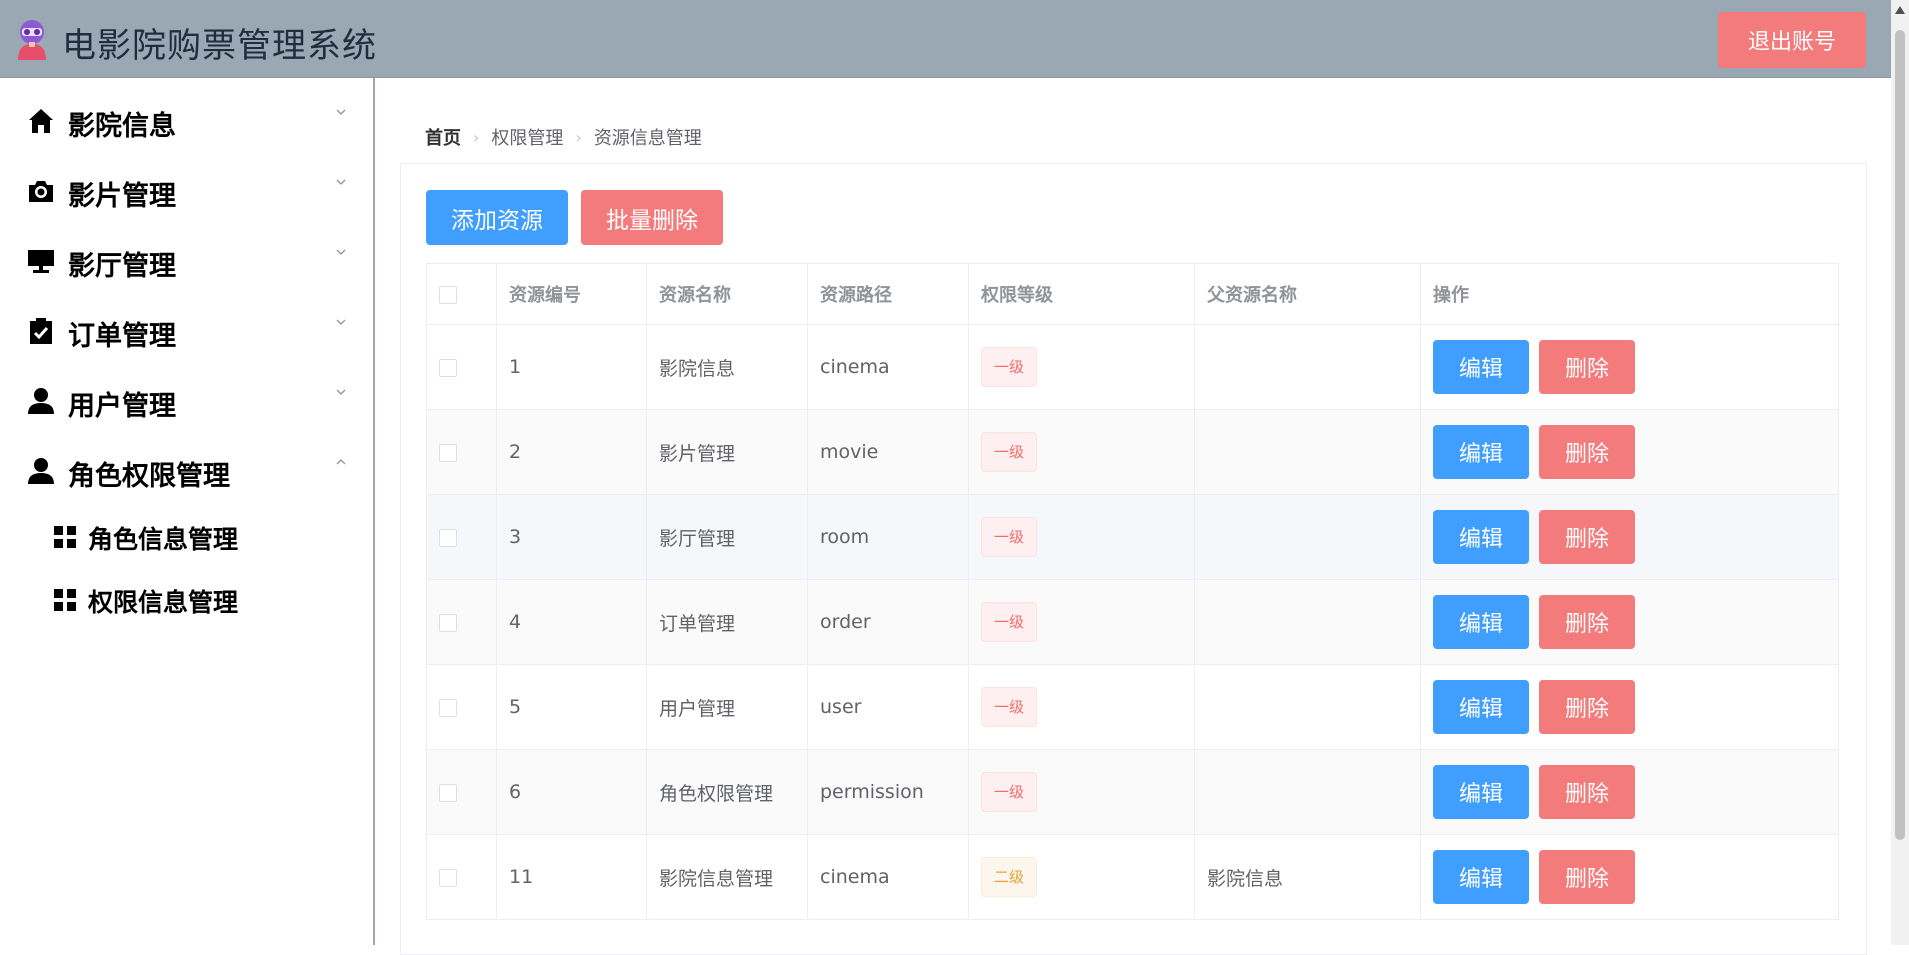  I want to click on sidebar-item-label: 影院信息, so click(122, 126).